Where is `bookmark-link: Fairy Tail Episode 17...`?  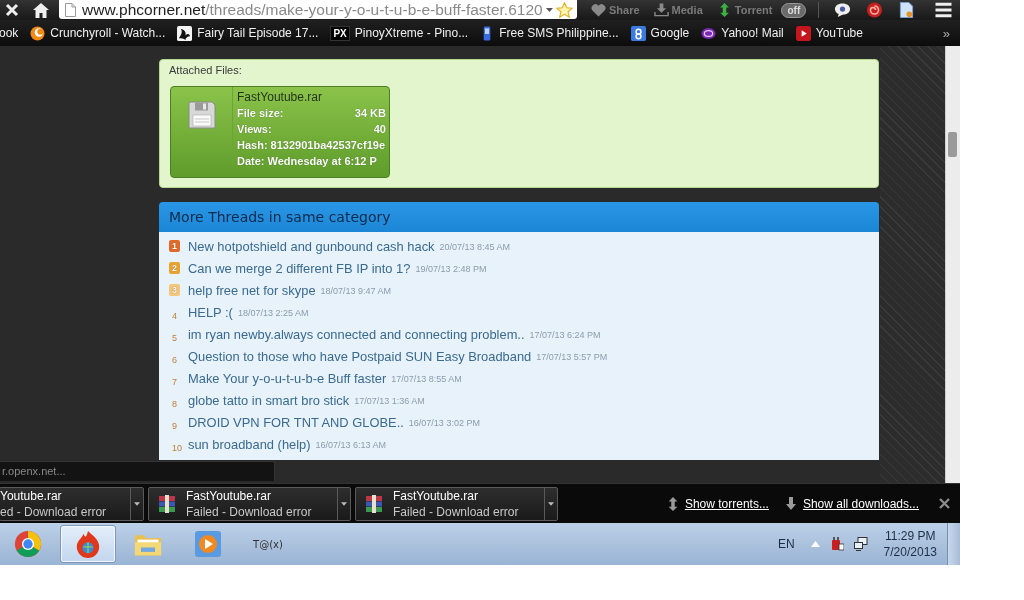
bookmark-link: Fairy Tail Episode 17... is located at coordinates (248, 33).